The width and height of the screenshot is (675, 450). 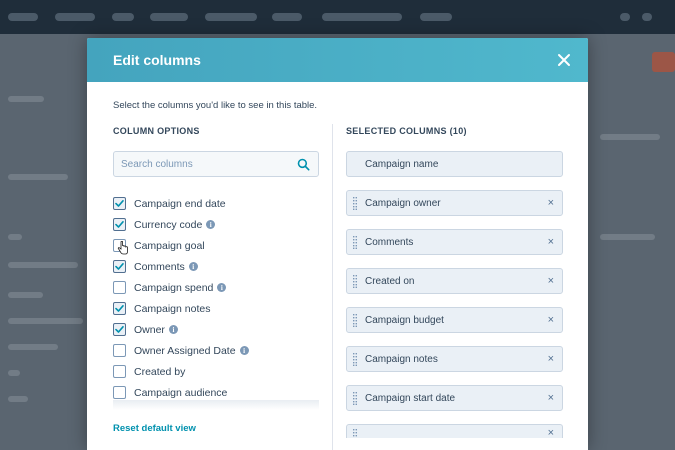 I want to click on selected-column-label: Campaign name, so click(x=402, y=164).